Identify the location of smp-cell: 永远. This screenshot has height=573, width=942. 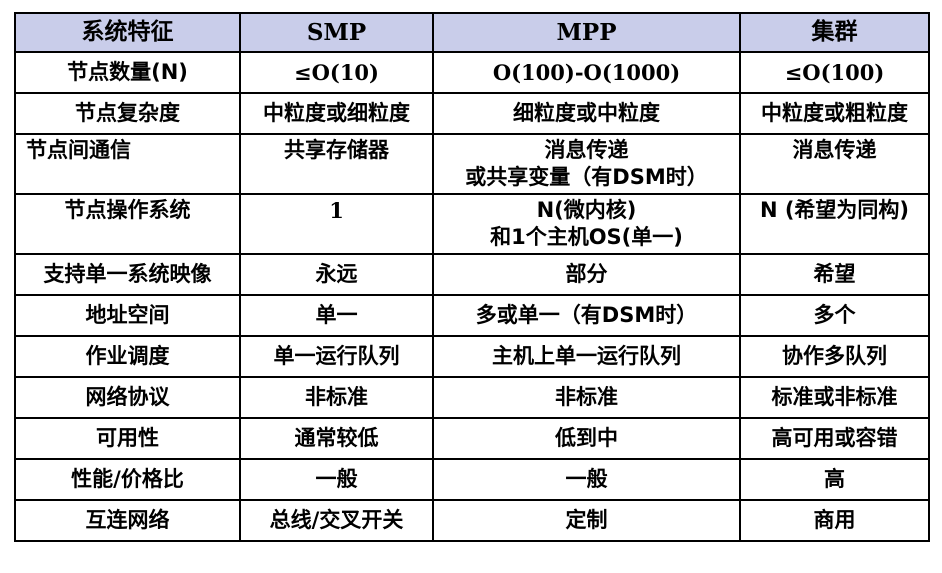
(336, 274).